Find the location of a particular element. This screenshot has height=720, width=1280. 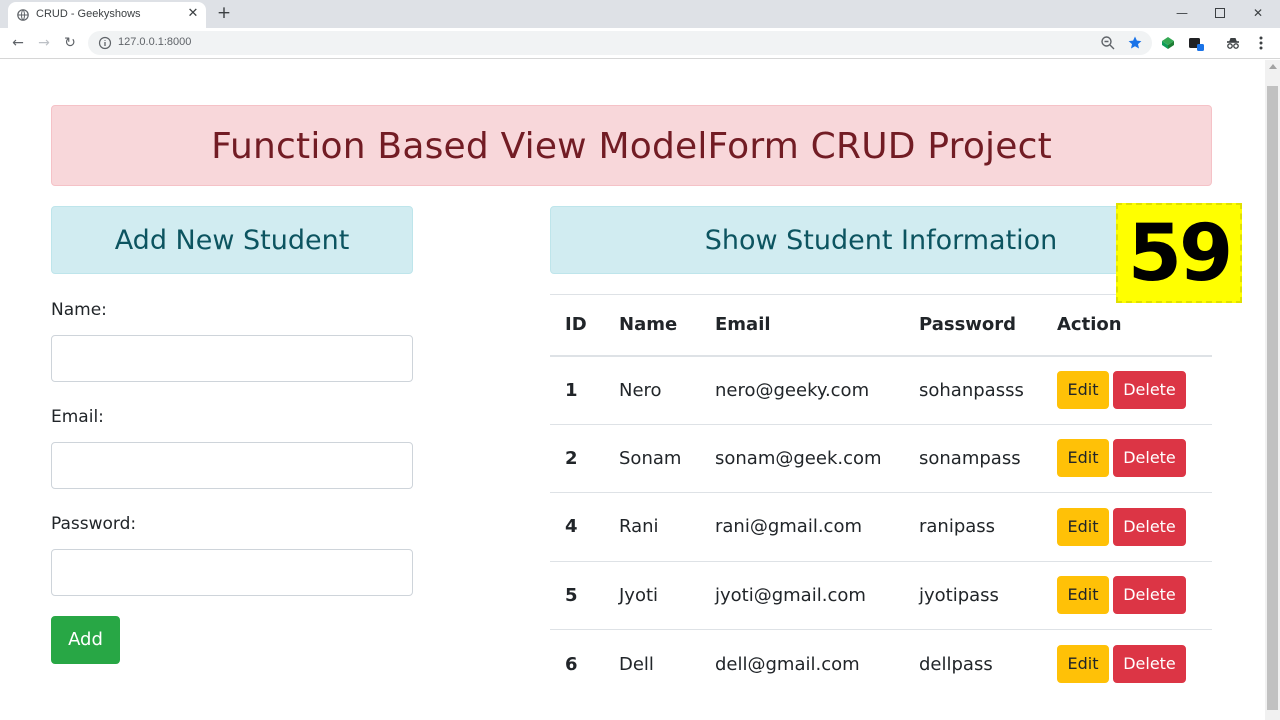

plus-icon: + is located at coordinates (224, 13).